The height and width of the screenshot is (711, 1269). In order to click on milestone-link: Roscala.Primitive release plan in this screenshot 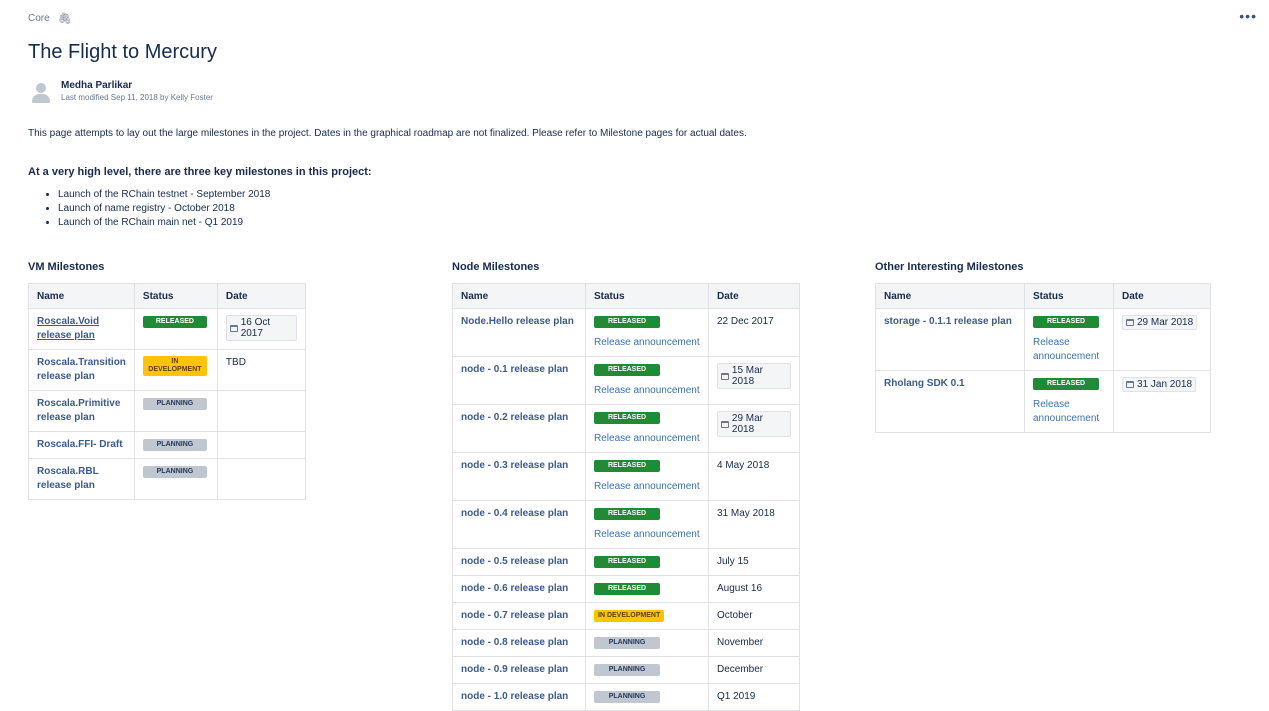, I will do `click(81, 411)`.